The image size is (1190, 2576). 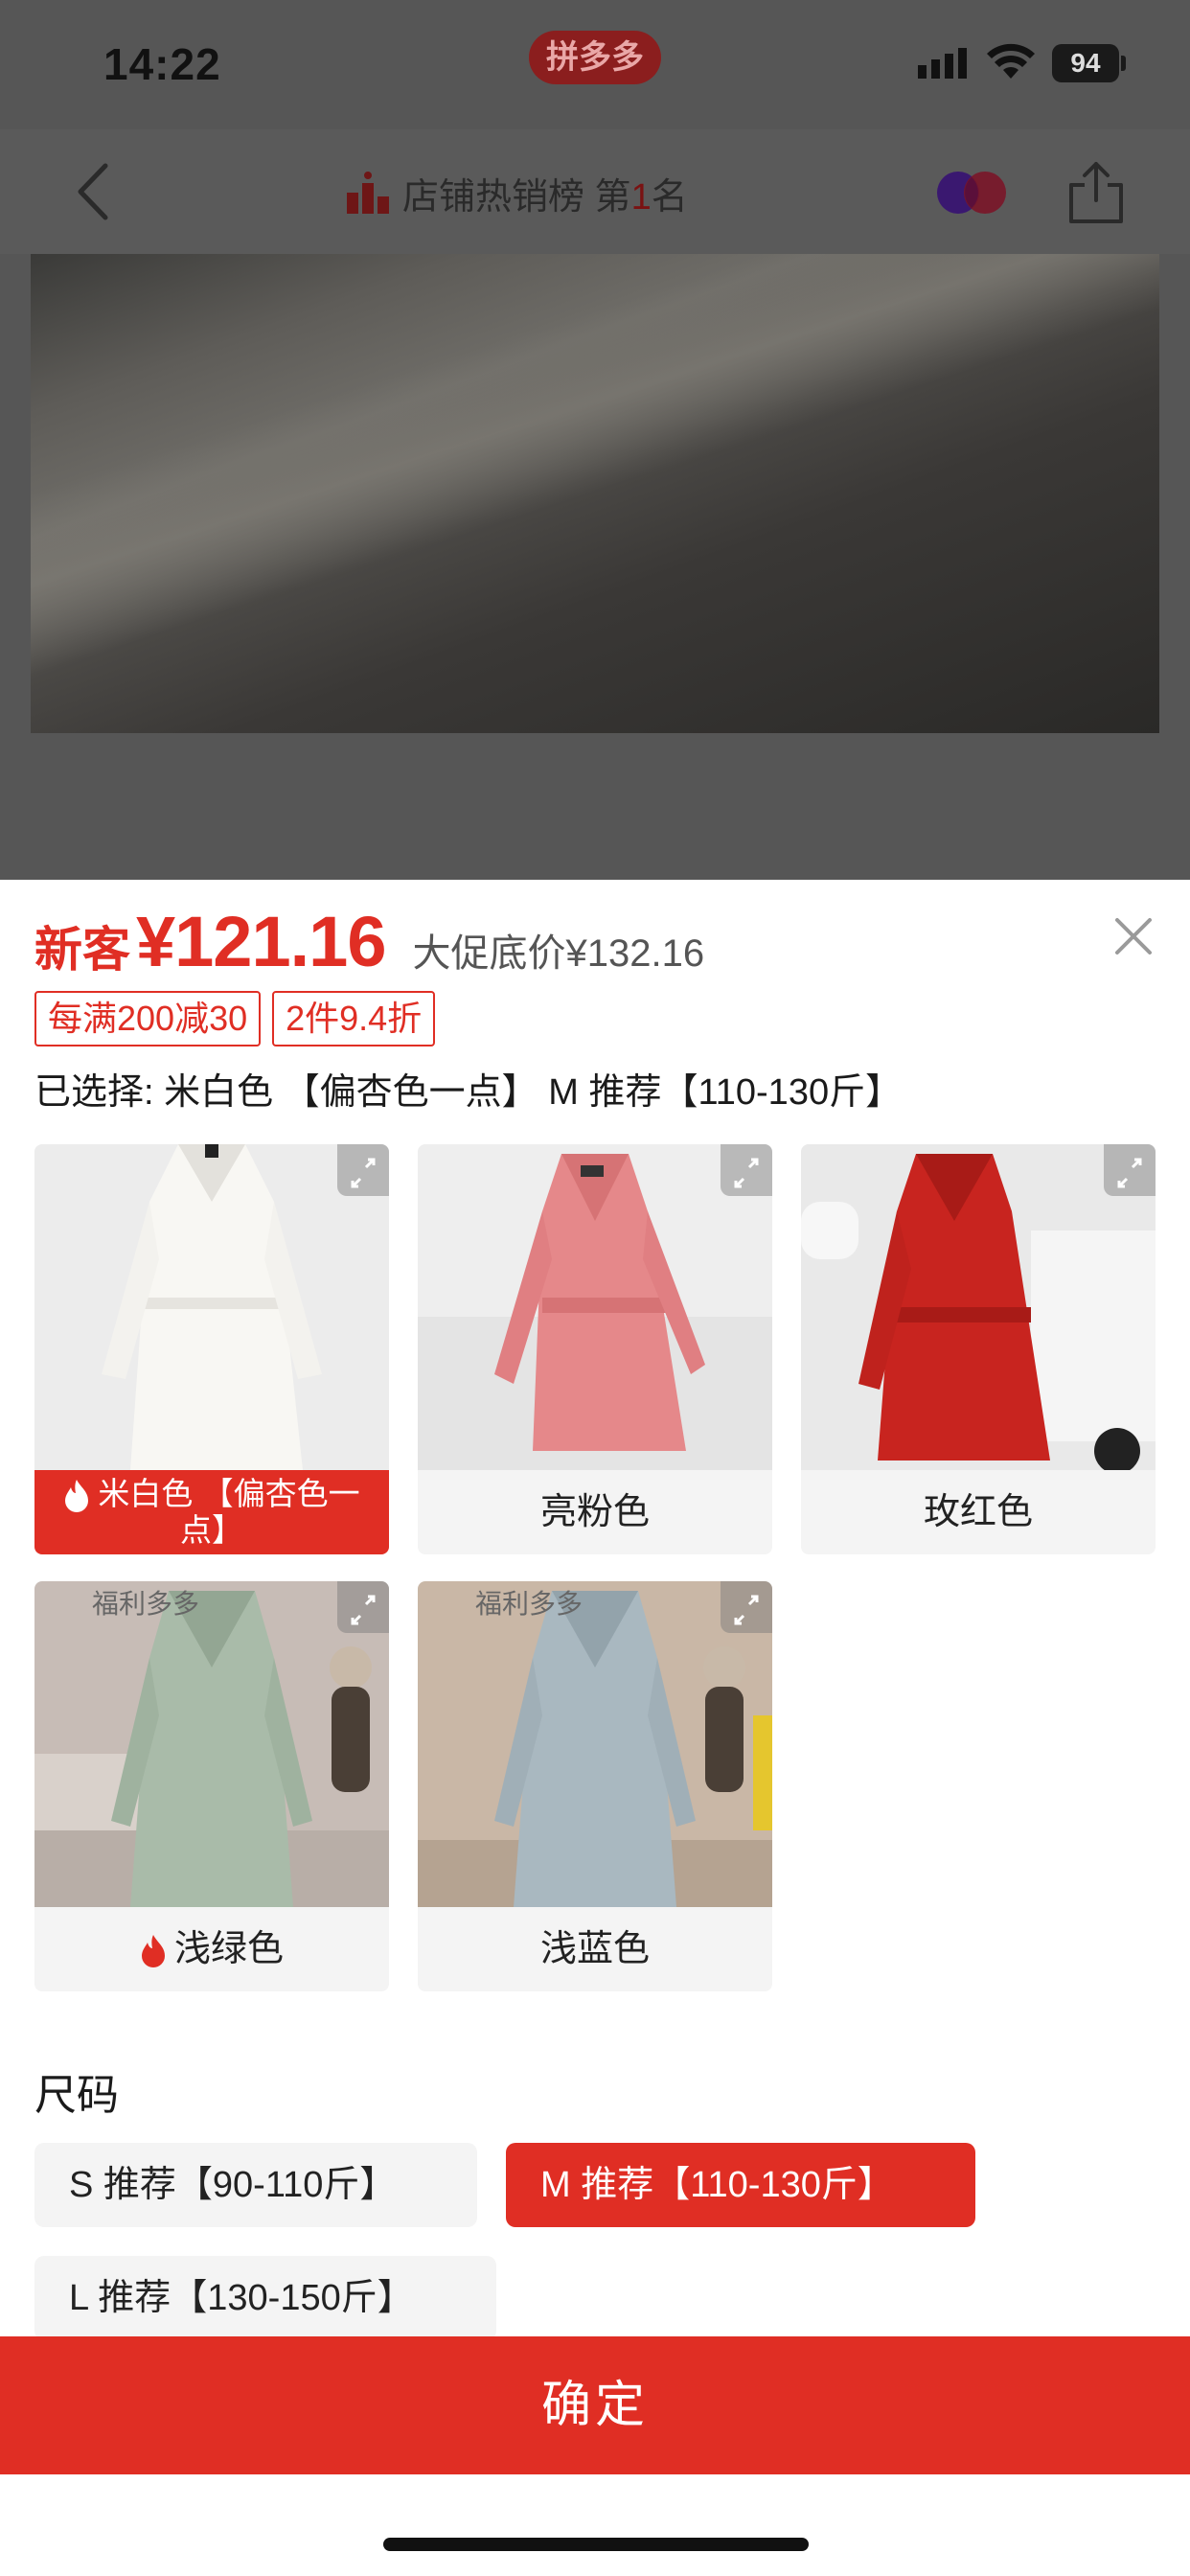 What do you see at coordinates (148, 1019) in the screenshot?
I see `coupon-tag: 每满200减30` at bounding box center [148, 1019].